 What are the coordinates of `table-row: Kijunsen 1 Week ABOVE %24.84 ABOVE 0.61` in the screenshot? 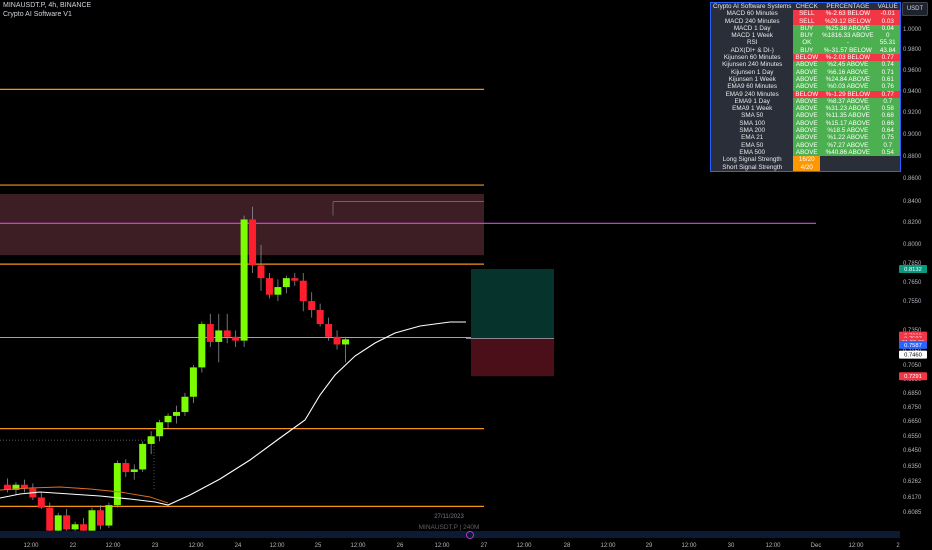 It's located at (806, 79).